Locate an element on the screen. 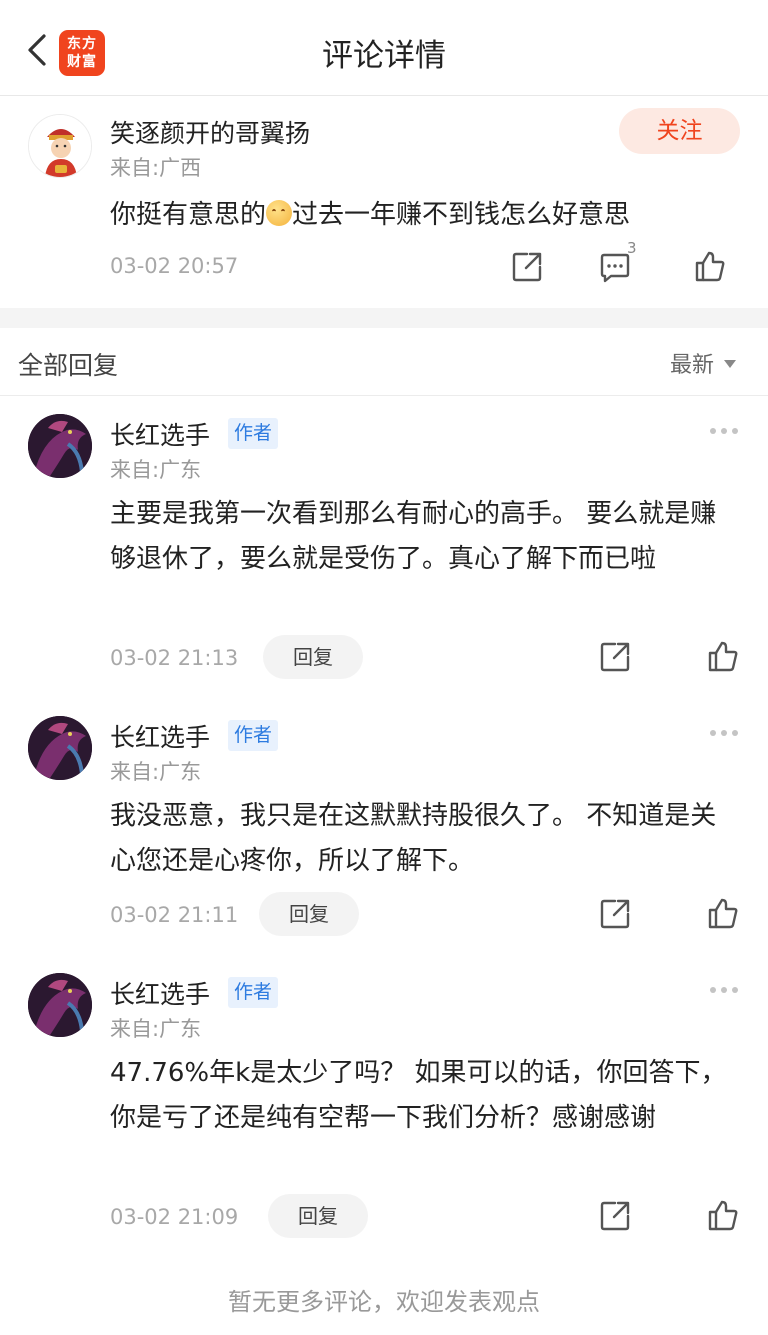  reply-timestamp: 03-02 21:13 is located at coordinates (174, 658).